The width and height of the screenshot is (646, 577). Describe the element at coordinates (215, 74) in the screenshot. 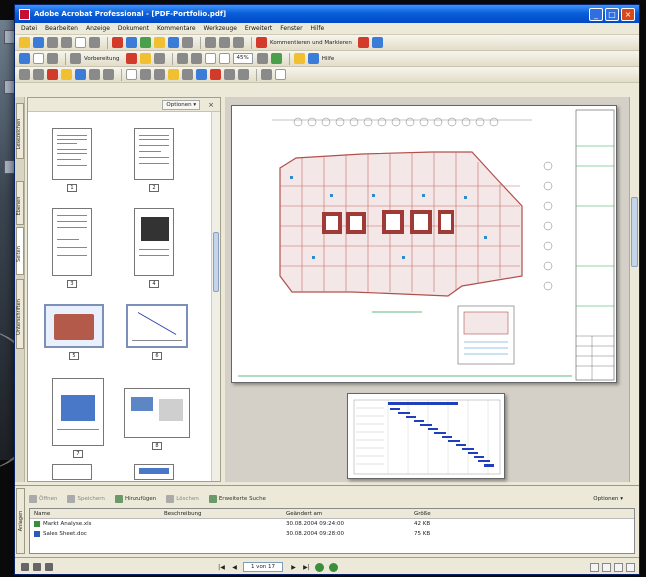

I see `delete-icon` at that location.